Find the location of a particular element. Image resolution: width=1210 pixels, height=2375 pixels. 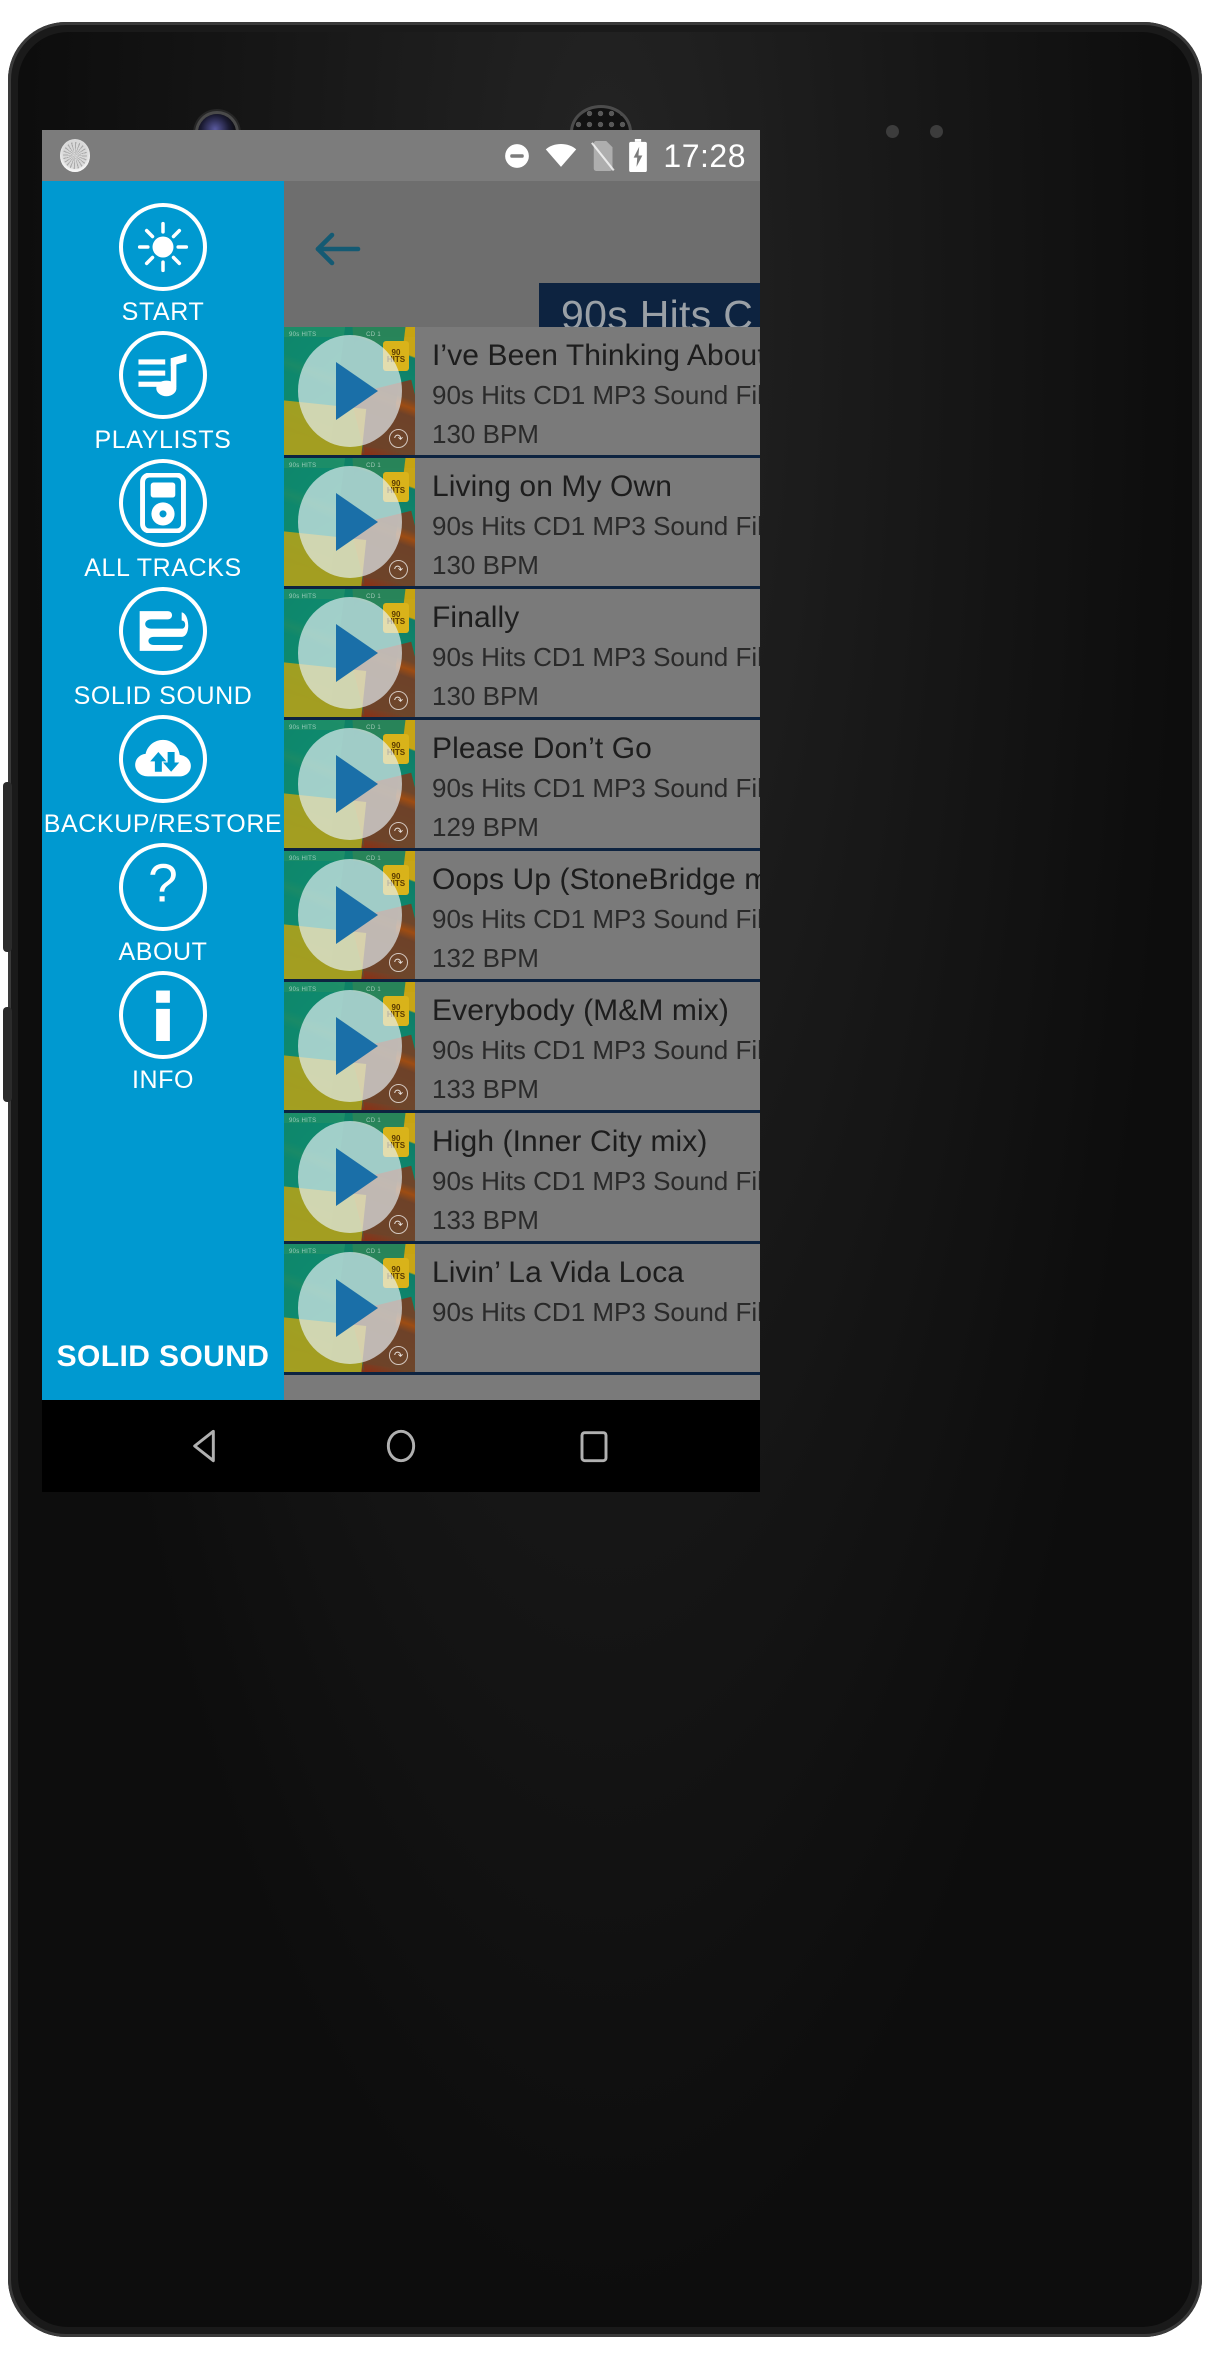

sidebar-item-playlists: PLAYLISTS is located at coordinates (163, 392).